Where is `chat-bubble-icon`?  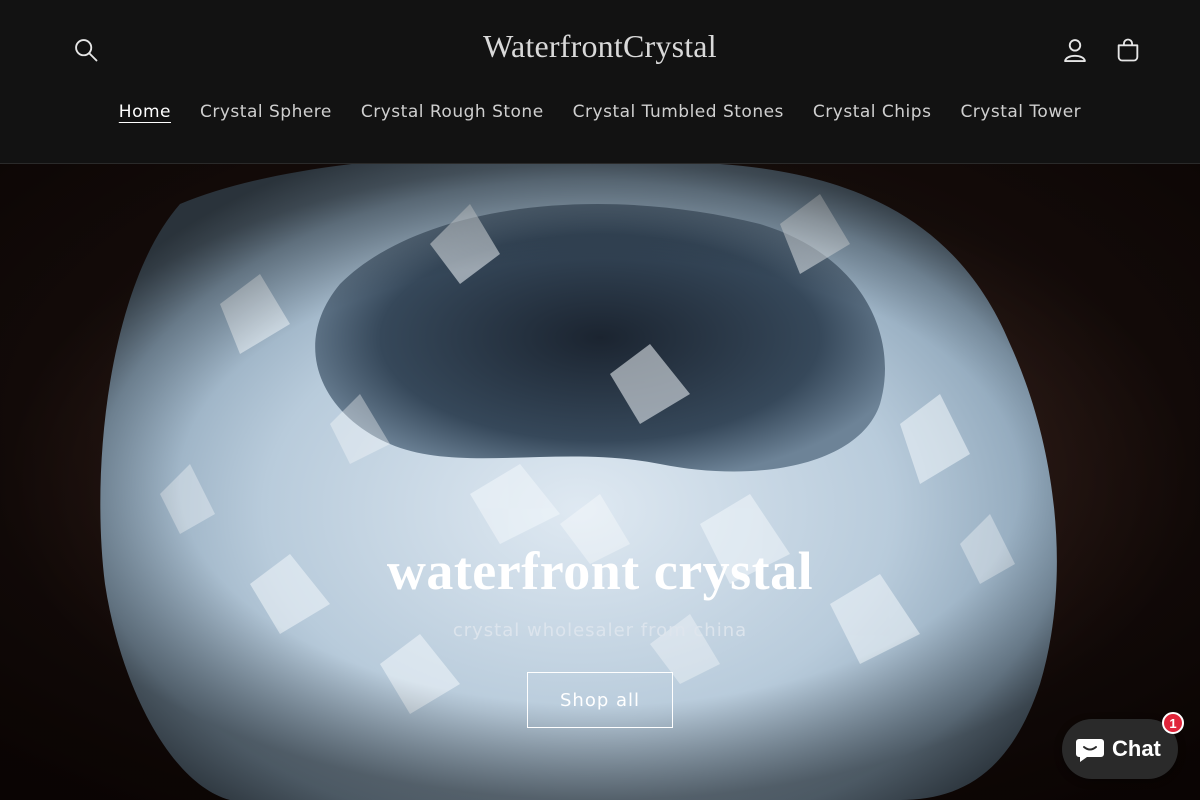 chat-bubble-icon is located at coordinates (1090, 750).